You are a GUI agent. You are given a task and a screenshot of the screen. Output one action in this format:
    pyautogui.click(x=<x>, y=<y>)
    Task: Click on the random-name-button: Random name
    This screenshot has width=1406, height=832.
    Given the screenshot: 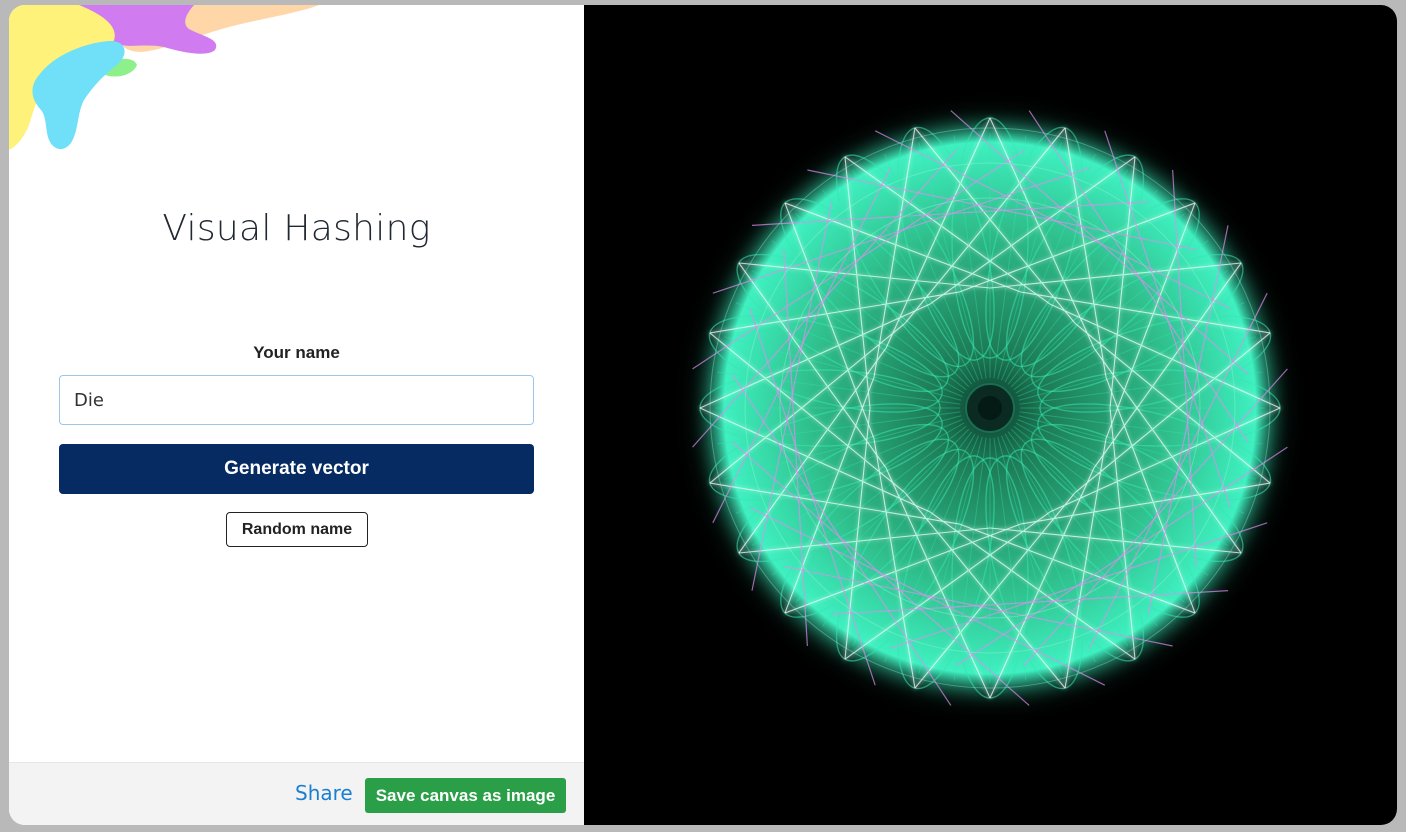 What is the action you would take?
    pyautogui.click(x=297, y=529)
    